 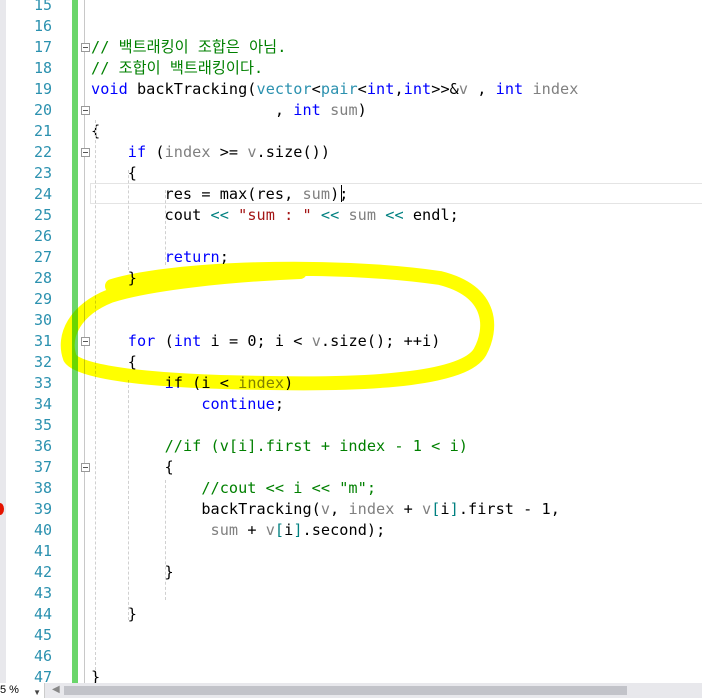 What do you see at coordinates (431, 215) in the screenshot?
I see `code-token: endl;` at bounding box center [431, 215].